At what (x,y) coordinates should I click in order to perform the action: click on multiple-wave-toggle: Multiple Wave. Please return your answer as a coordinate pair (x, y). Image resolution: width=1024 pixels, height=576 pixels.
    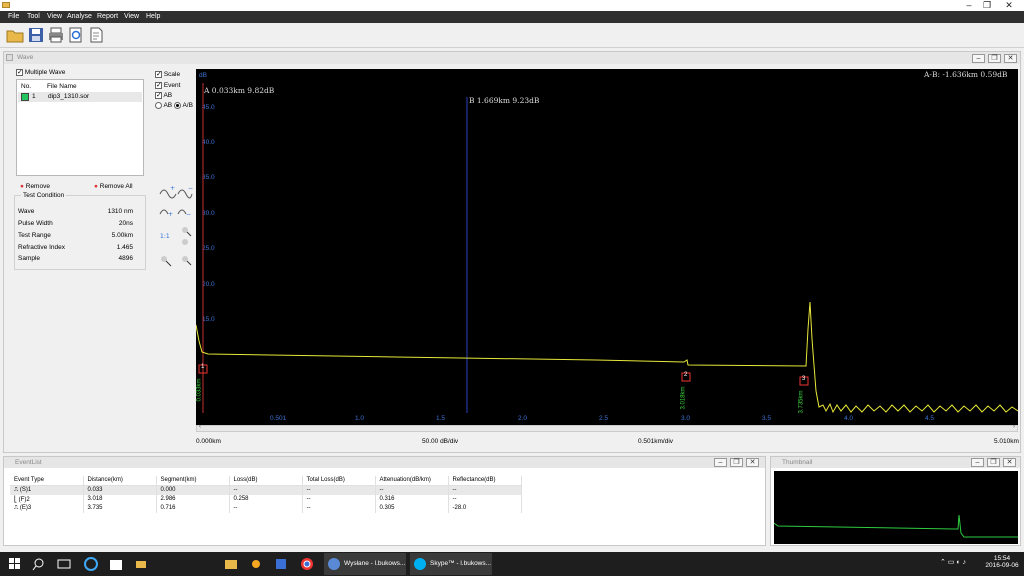
    Looking at the image, I should click on (40, 72).